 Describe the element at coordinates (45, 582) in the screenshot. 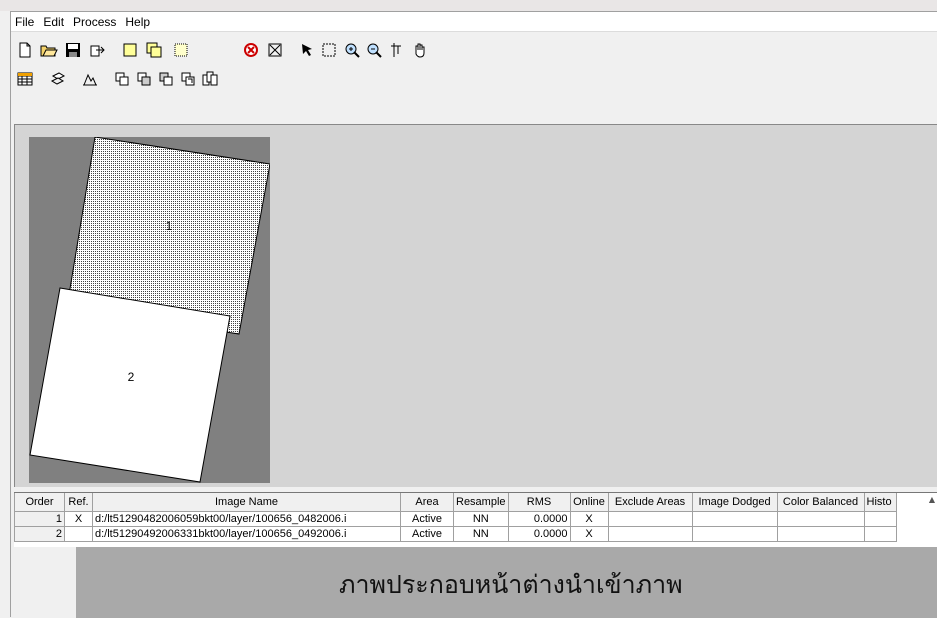

I see `row-header-empty-area` at that location.